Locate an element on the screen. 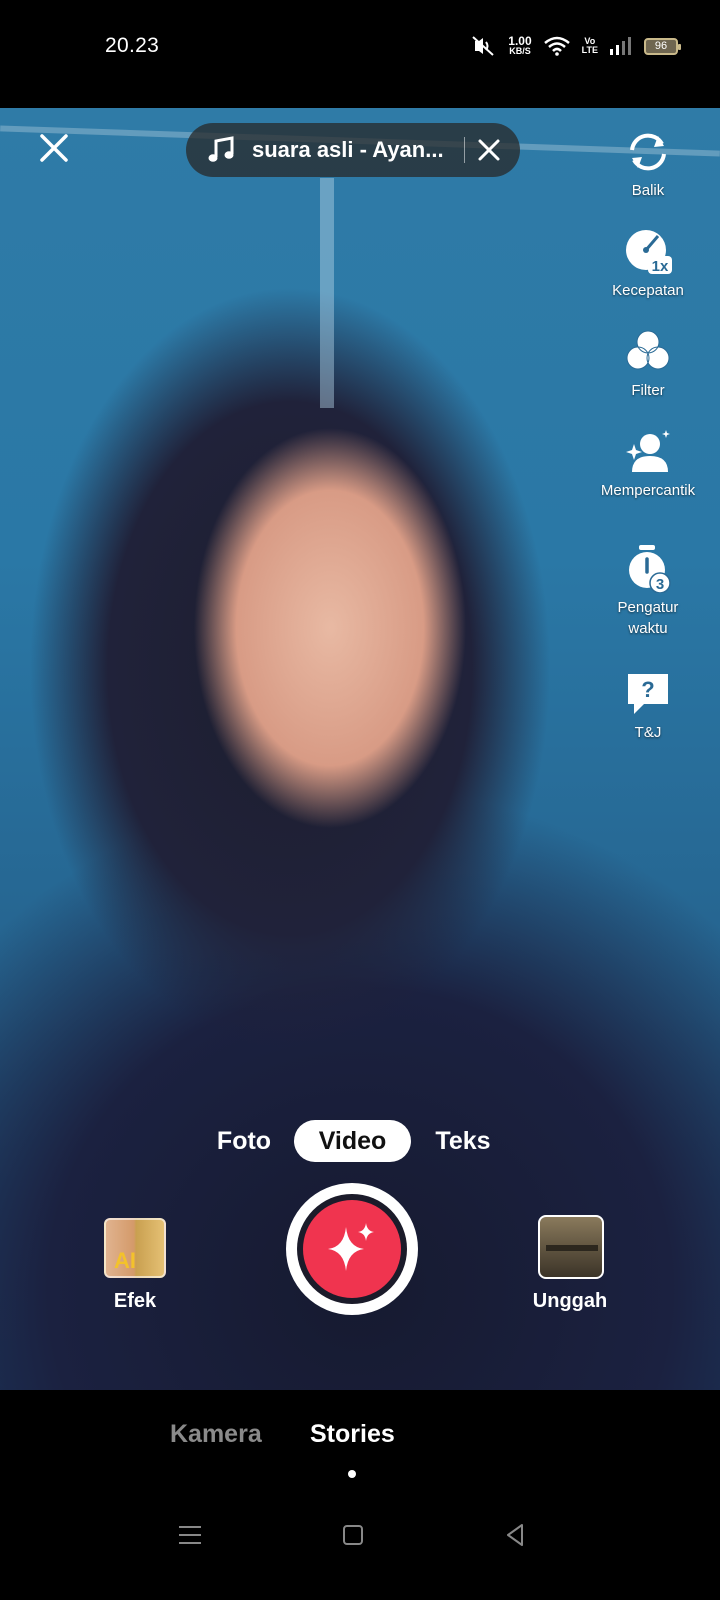 The height and width of the screenshot is (1600, 720). menu-icon is located at coordinates (190, 1535).